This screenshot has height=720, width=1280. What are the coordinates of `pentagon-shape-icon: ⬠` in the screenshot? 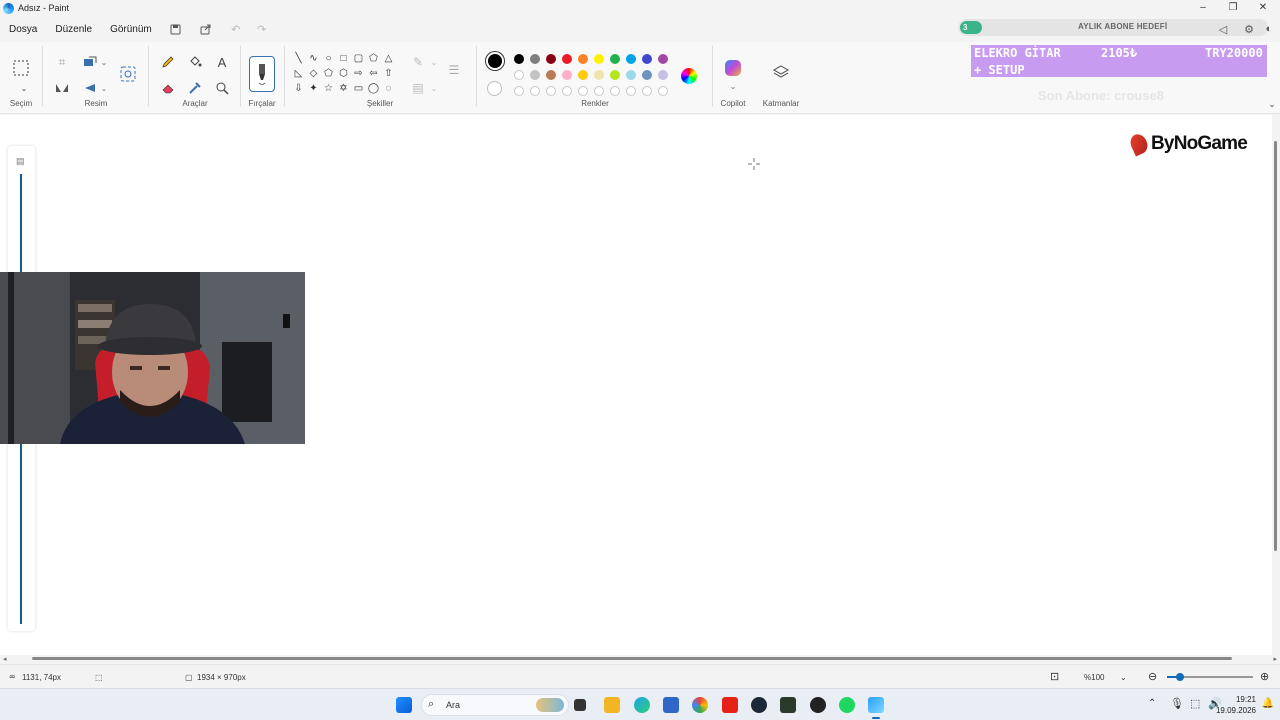 It's located at (328, 73).